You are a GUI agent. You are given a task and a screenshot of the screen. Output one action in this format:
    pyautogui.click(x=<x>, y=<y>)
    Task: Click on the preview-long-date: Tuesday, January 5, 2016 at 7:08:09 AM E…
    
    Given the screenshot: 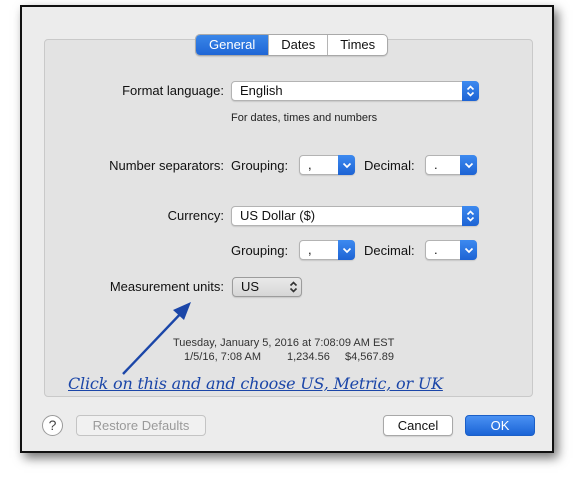 What is the action you would take?
    pyautogui.click(x=284, y=343)
    